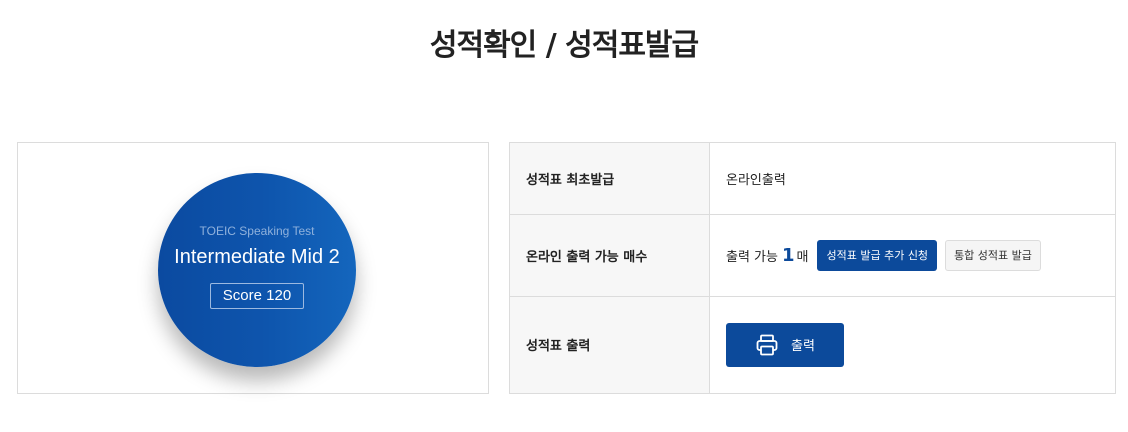 The height and width of the screenshot is (432, 1128). I want to click on print-count-wrap: 출력 가능 1 매 성적표 발급 추가 신청 통합 성적표 발급, so click(920, 255).